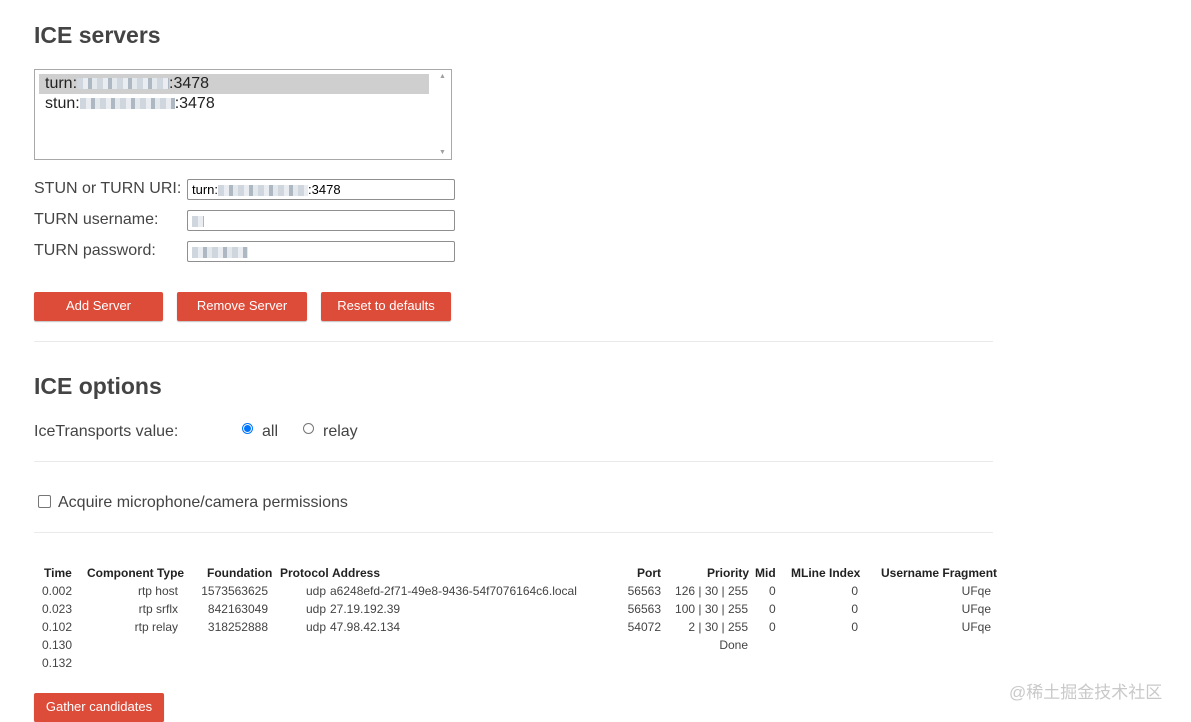  I want to click on cell-time: 0.023, so click(57, 609).